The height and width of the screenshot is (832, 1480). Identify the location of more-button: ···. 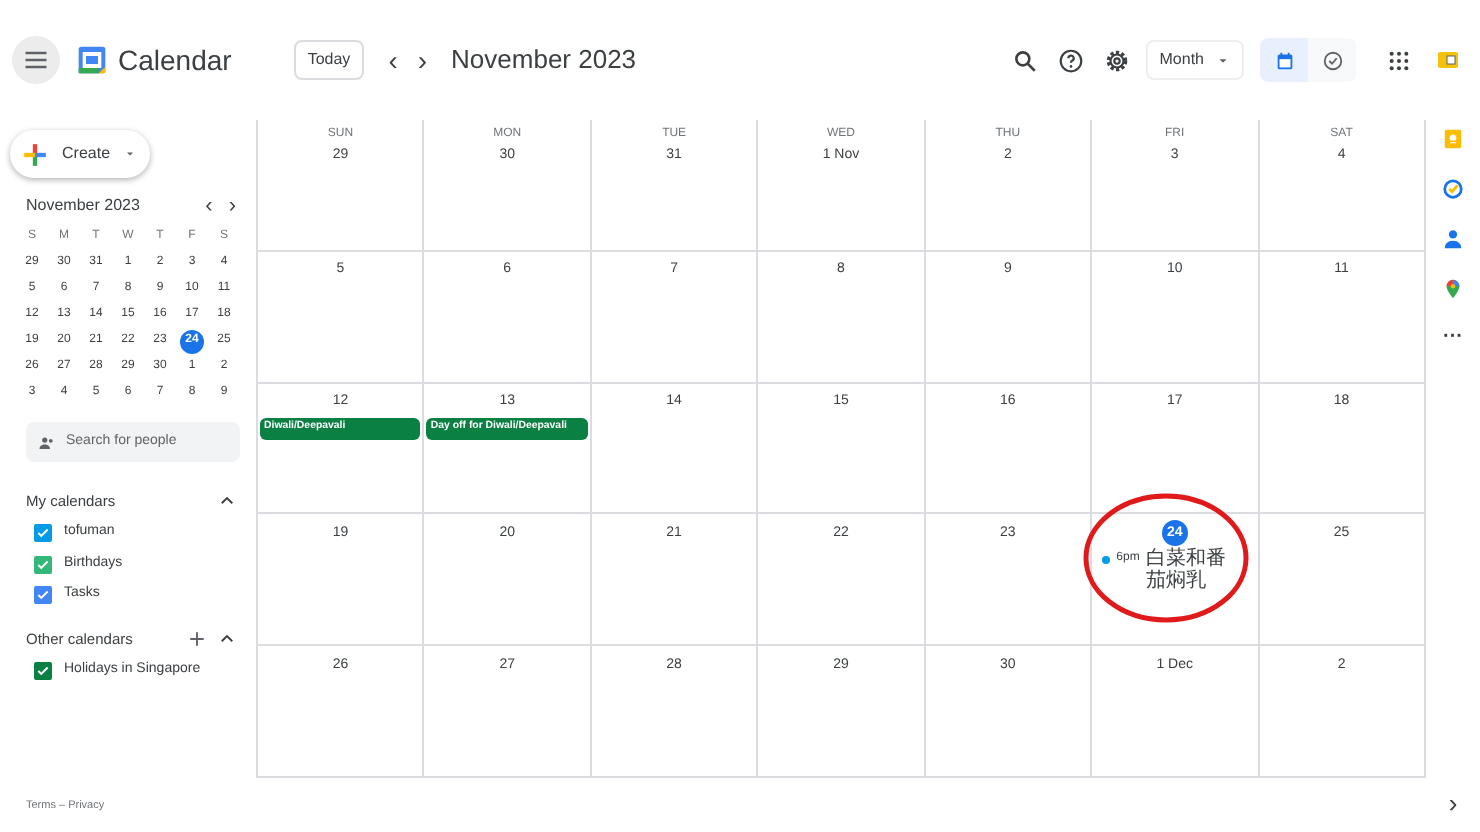
(1453, 338).